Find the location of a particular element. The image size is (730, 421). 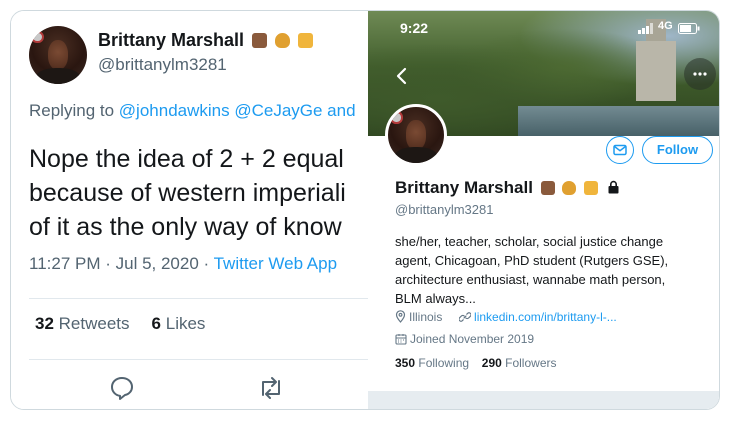

lock-icon is located at coordinates (613, 187).